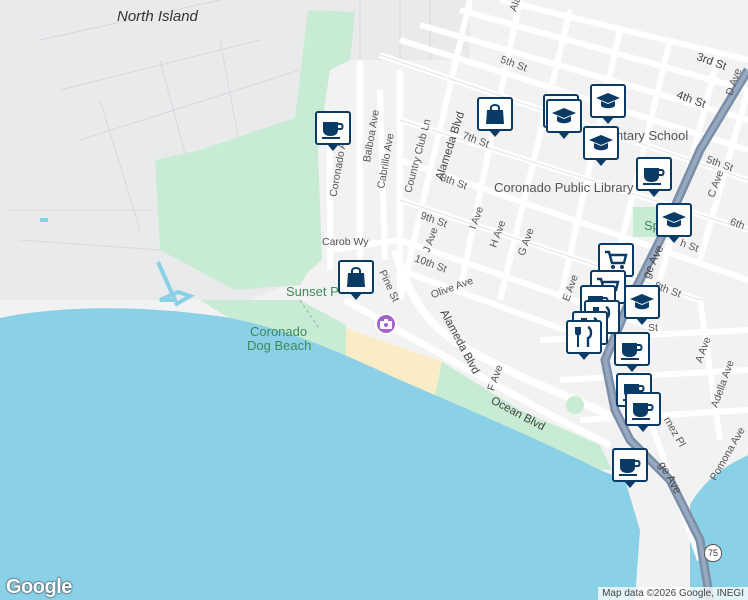 The height and width of the screenshot is (600, 748). I want to click on st-fragment-label: St, so click(653, 328).